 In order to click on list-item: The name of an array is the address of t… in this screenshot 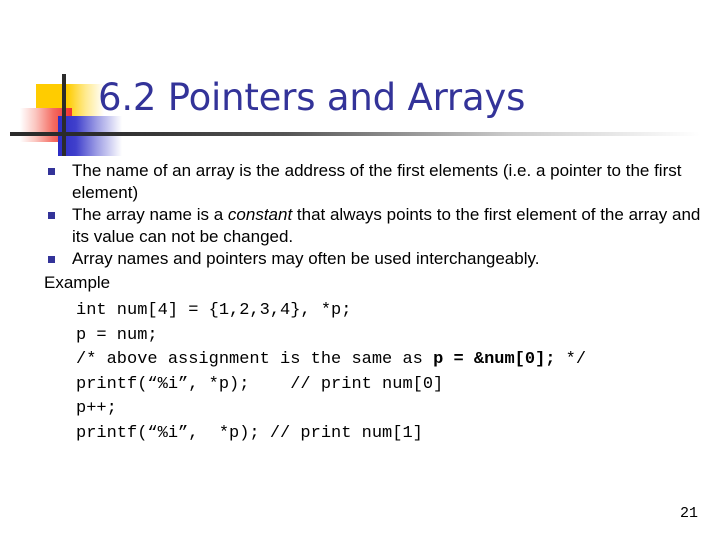, I will do `click(374, 182)`.